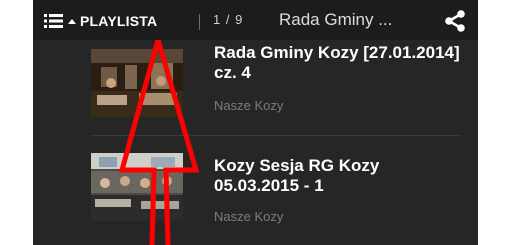  I want to click on list-icon, so click(53, 21).